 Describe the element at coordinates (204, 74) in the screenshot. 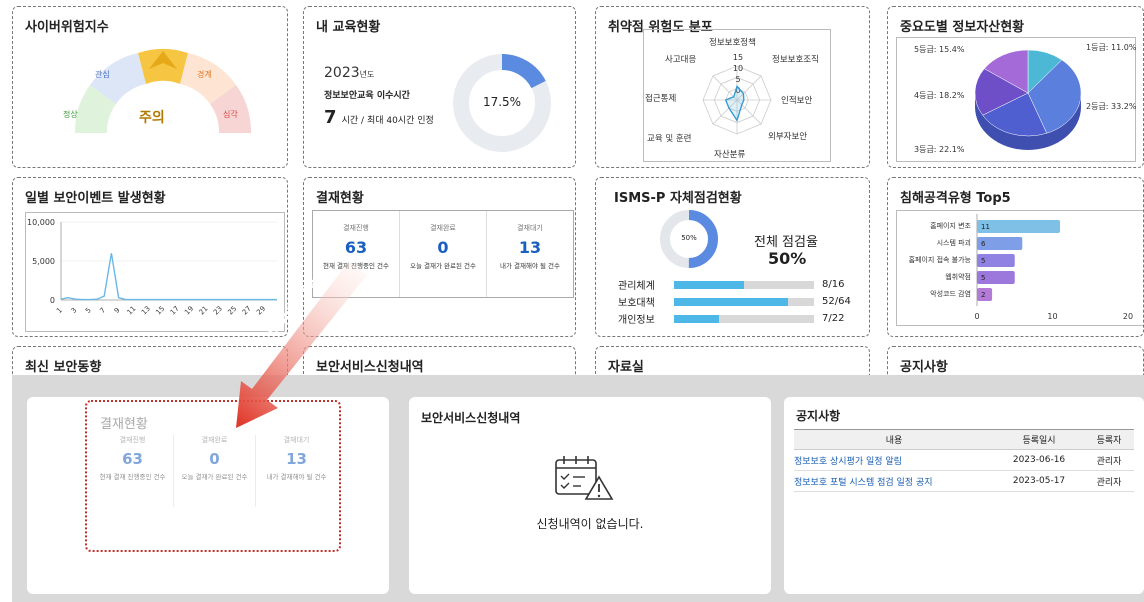

I see `level-warning: 경계` at that location.